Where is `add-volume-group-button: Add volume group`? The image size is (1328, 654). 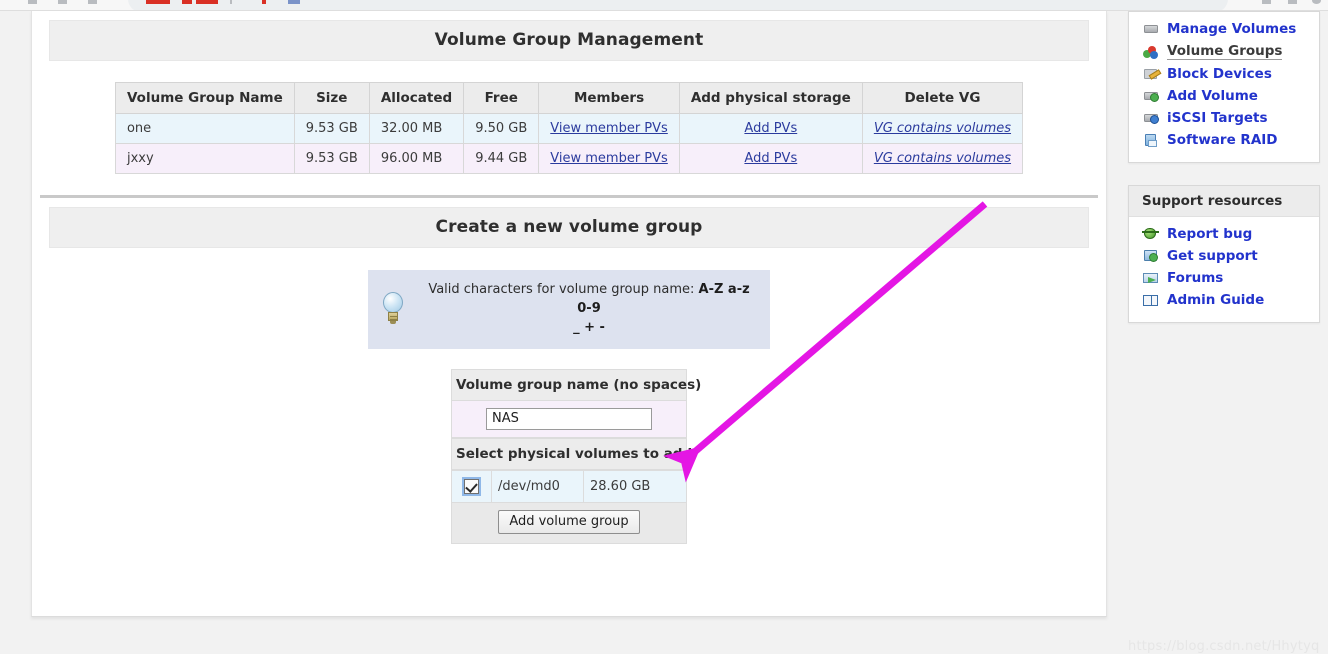
add-volume-group-button: Add volume group is located at coordinates (569, 521).